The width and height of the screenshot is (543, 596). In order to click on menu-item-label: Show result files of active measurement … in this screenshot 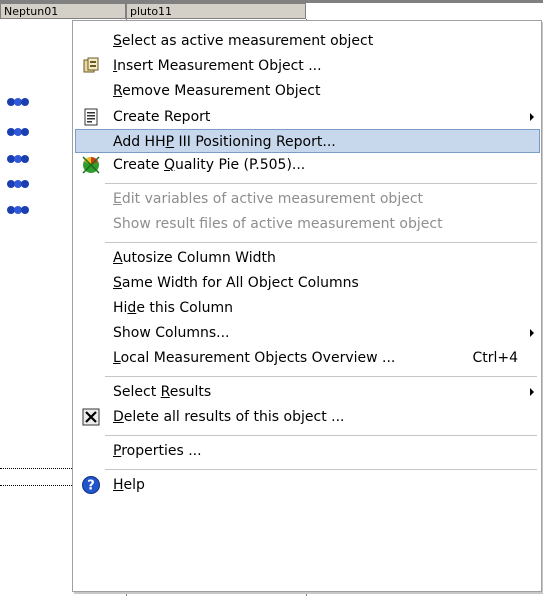, I will do `click(278, 224)`.